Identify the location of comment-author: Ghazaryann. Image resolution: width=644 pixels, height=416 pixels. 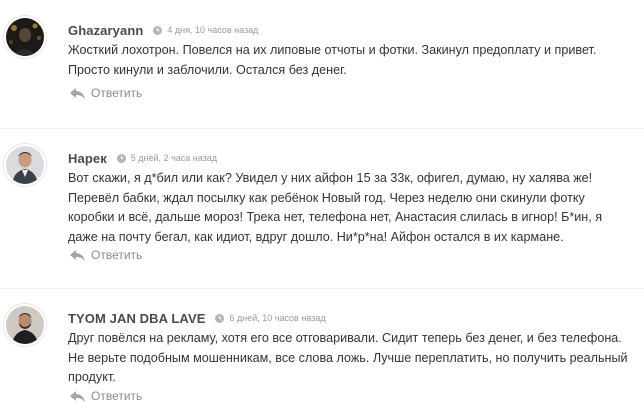
(105, 30).